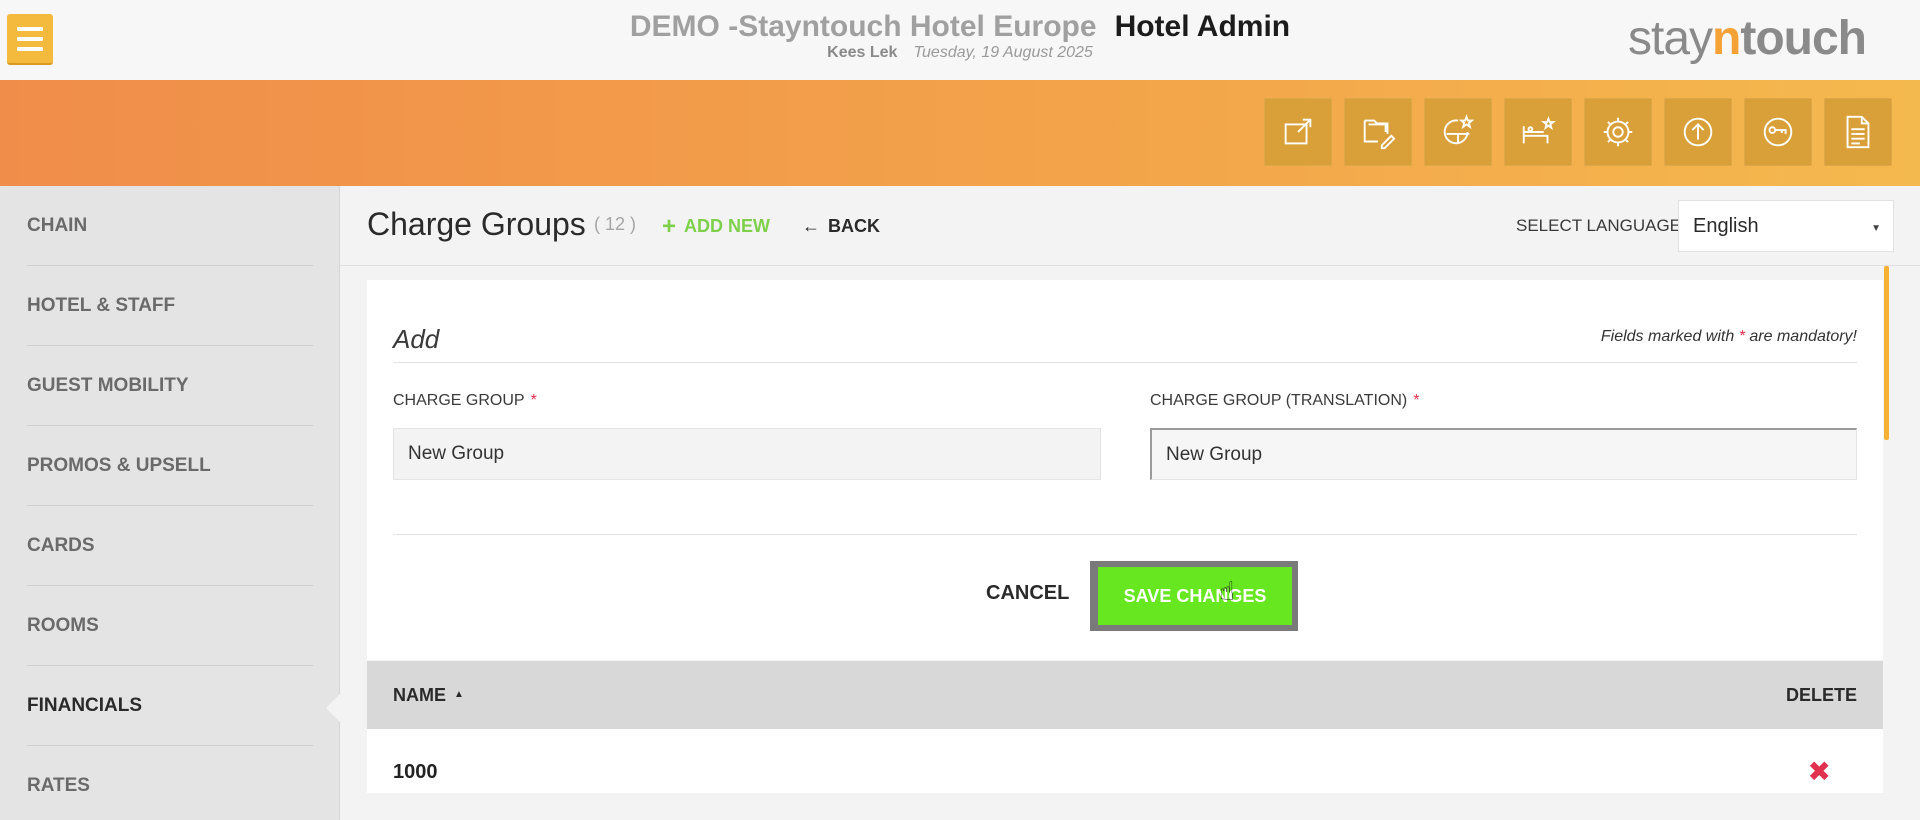 The height and width of the screenshot is (820, 1920). Describe the element at coordinates (727, 226) in the screenshot. I see `add-new-label: ADD NEW` at that location.